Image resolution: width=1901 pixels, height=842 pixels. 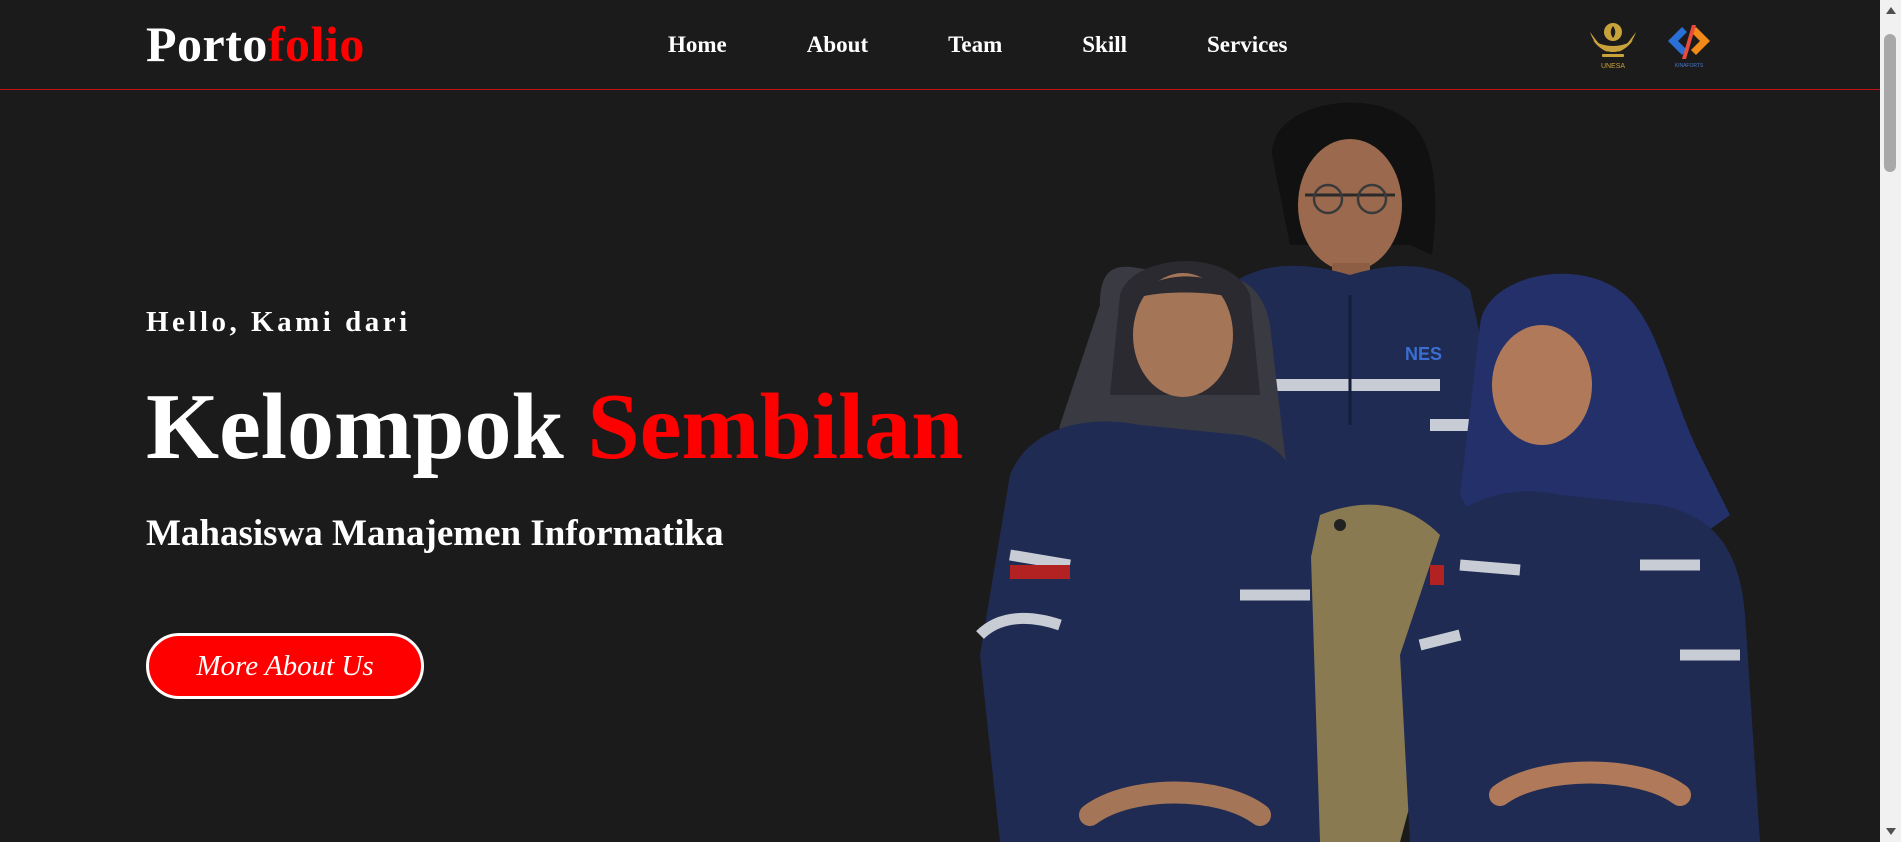 I want to click on unesa-emblem-icon: UNESA, so click(x=1613, y=44).